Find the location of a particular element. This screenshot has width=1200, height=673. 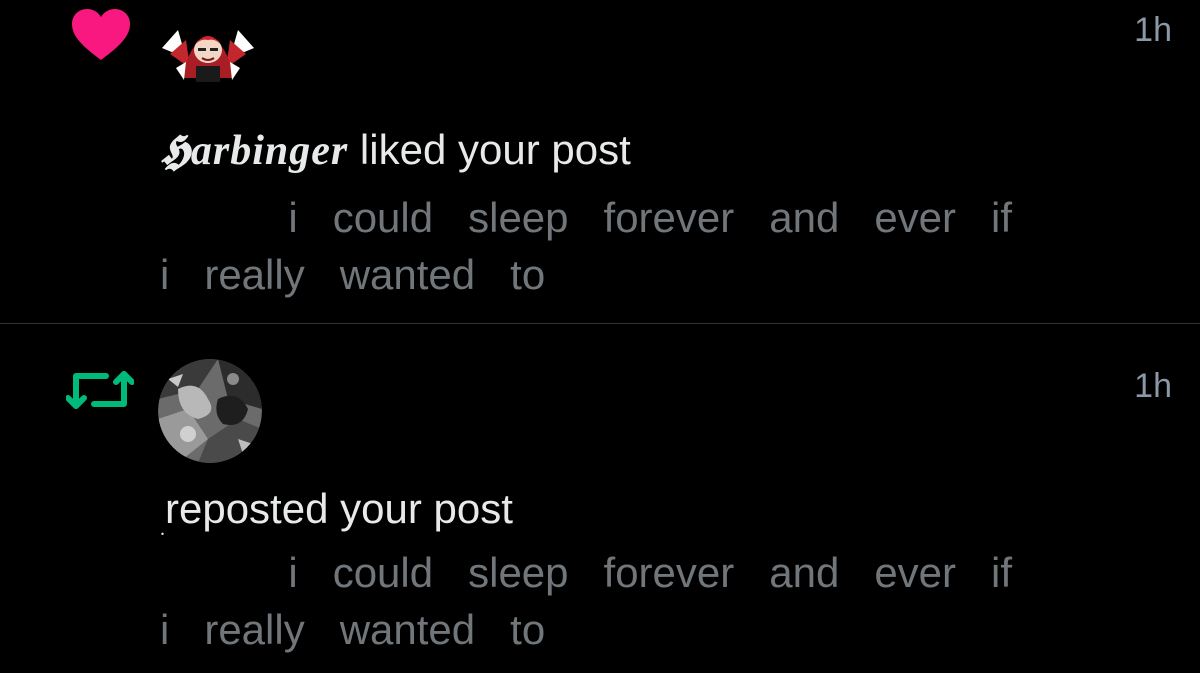

username: 𝕳arbinger is located at coordinates (254, 151).